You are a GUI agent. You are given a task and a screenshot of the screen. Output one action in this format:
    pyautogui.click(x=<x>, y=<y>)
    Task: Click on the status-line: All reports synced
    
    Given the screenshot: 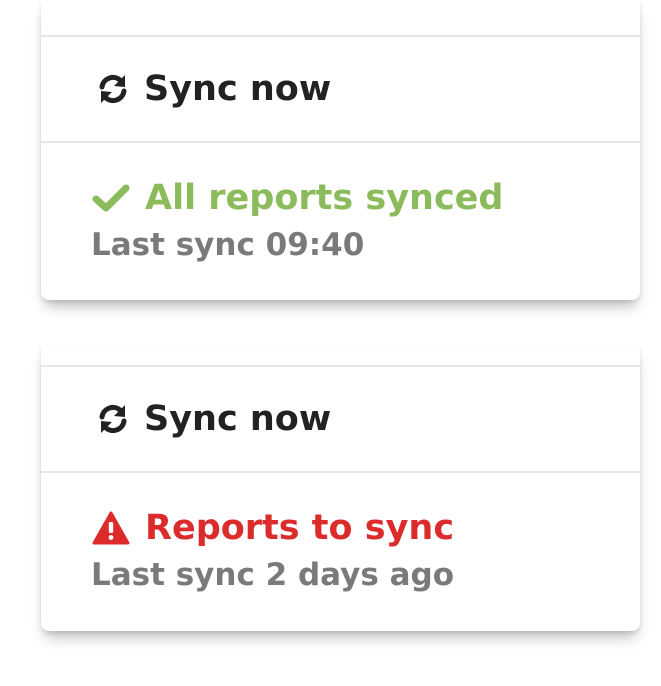 What is the action you would take?
    pyautogui.click(x=365, y=198)
    